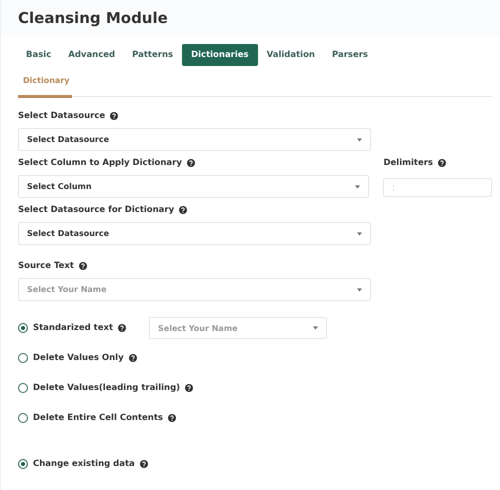 Image resolution: width=500 pixels, height=490 pixels. What do you see at coordinates (78, 358) in the screenshot?
I see `option-label: Delete Values Only` at bounding box center [78, 358].